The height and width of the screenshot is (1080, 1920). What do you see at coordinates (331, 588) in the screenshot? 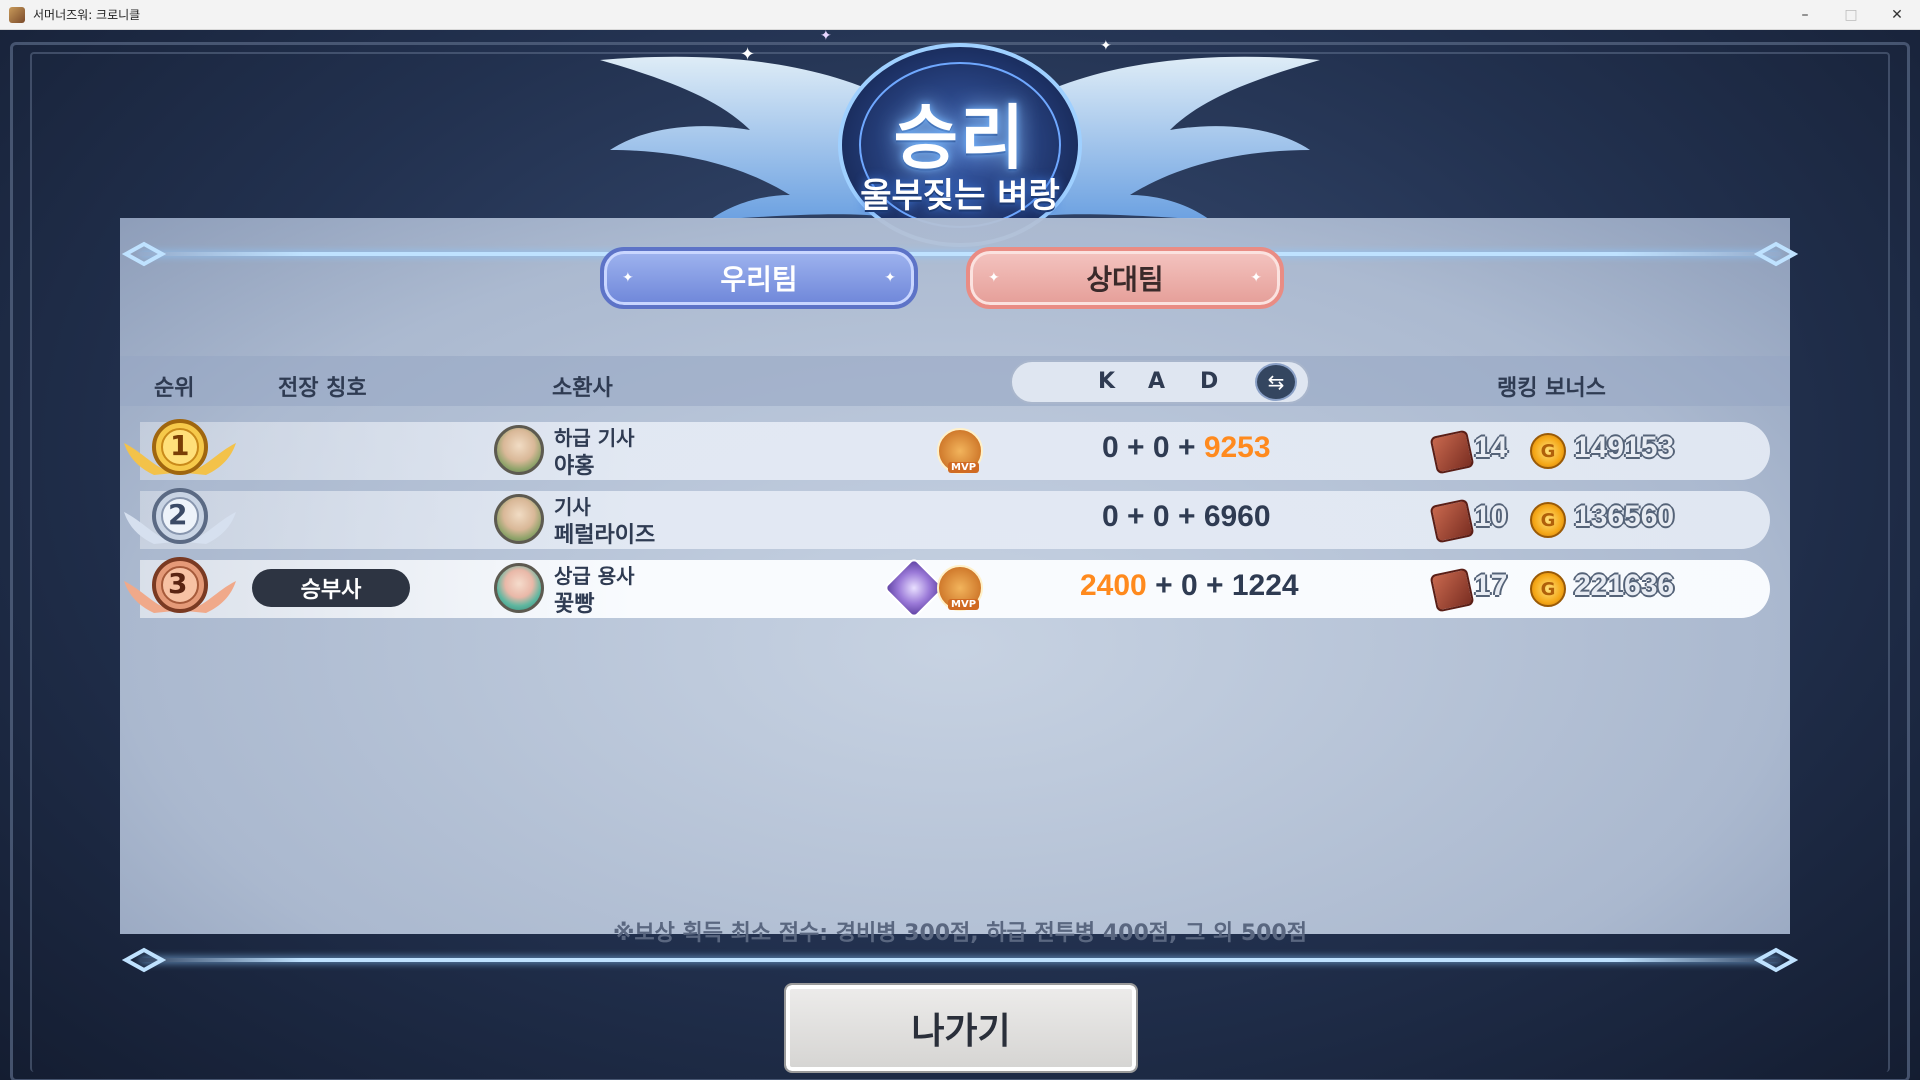
I see `battle-title-badge: 승부사` at bounding box center [331, 588].